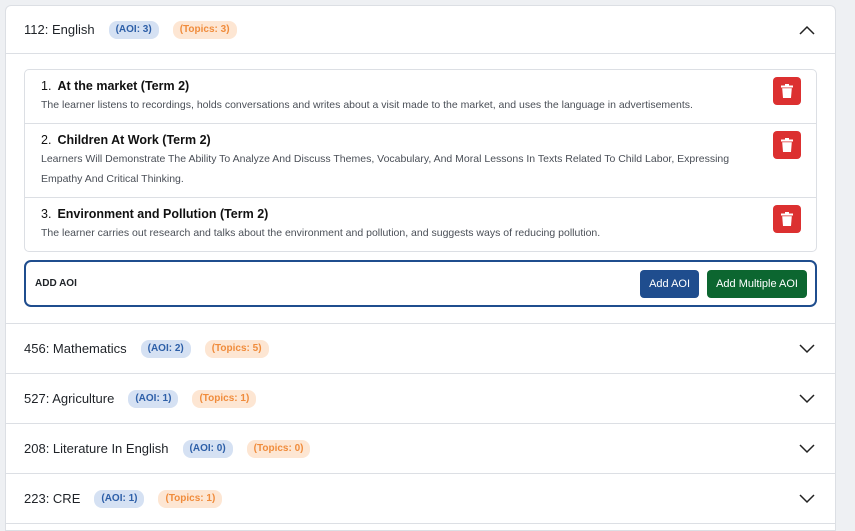 The height and width of the screenshot is (531, 855). What do you see at coordinates (207, 448) in the screenshot?
I see `aoi-count-badge: (AOI: 0)` at bounding box center [207, 448].